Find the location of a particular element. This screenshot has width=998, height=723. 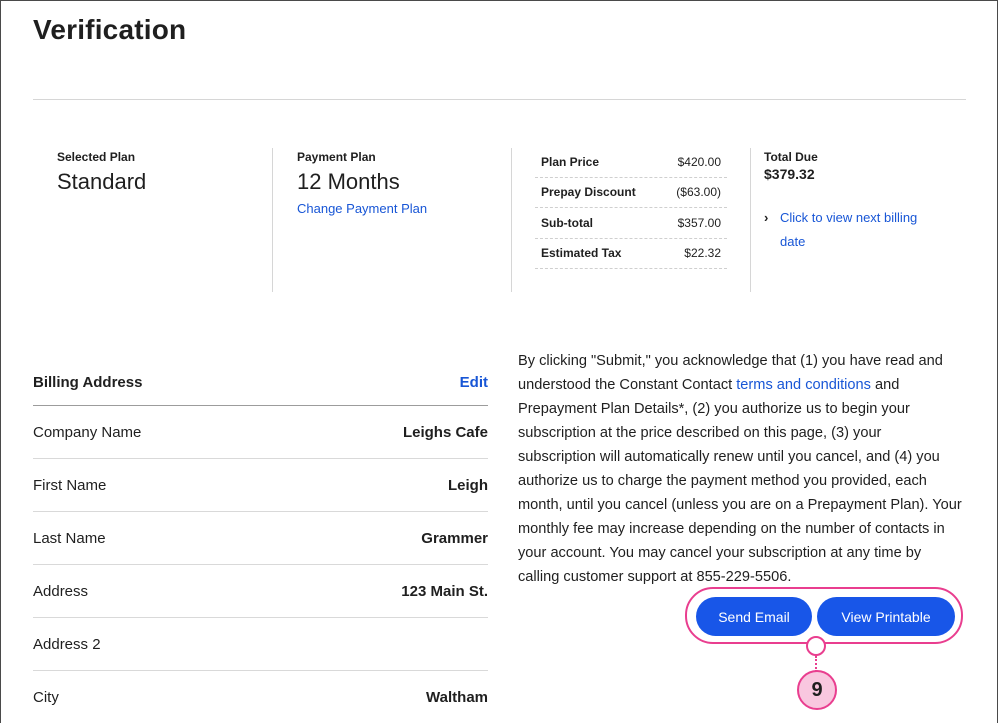

title-divider is located at coordinates (499, 99).